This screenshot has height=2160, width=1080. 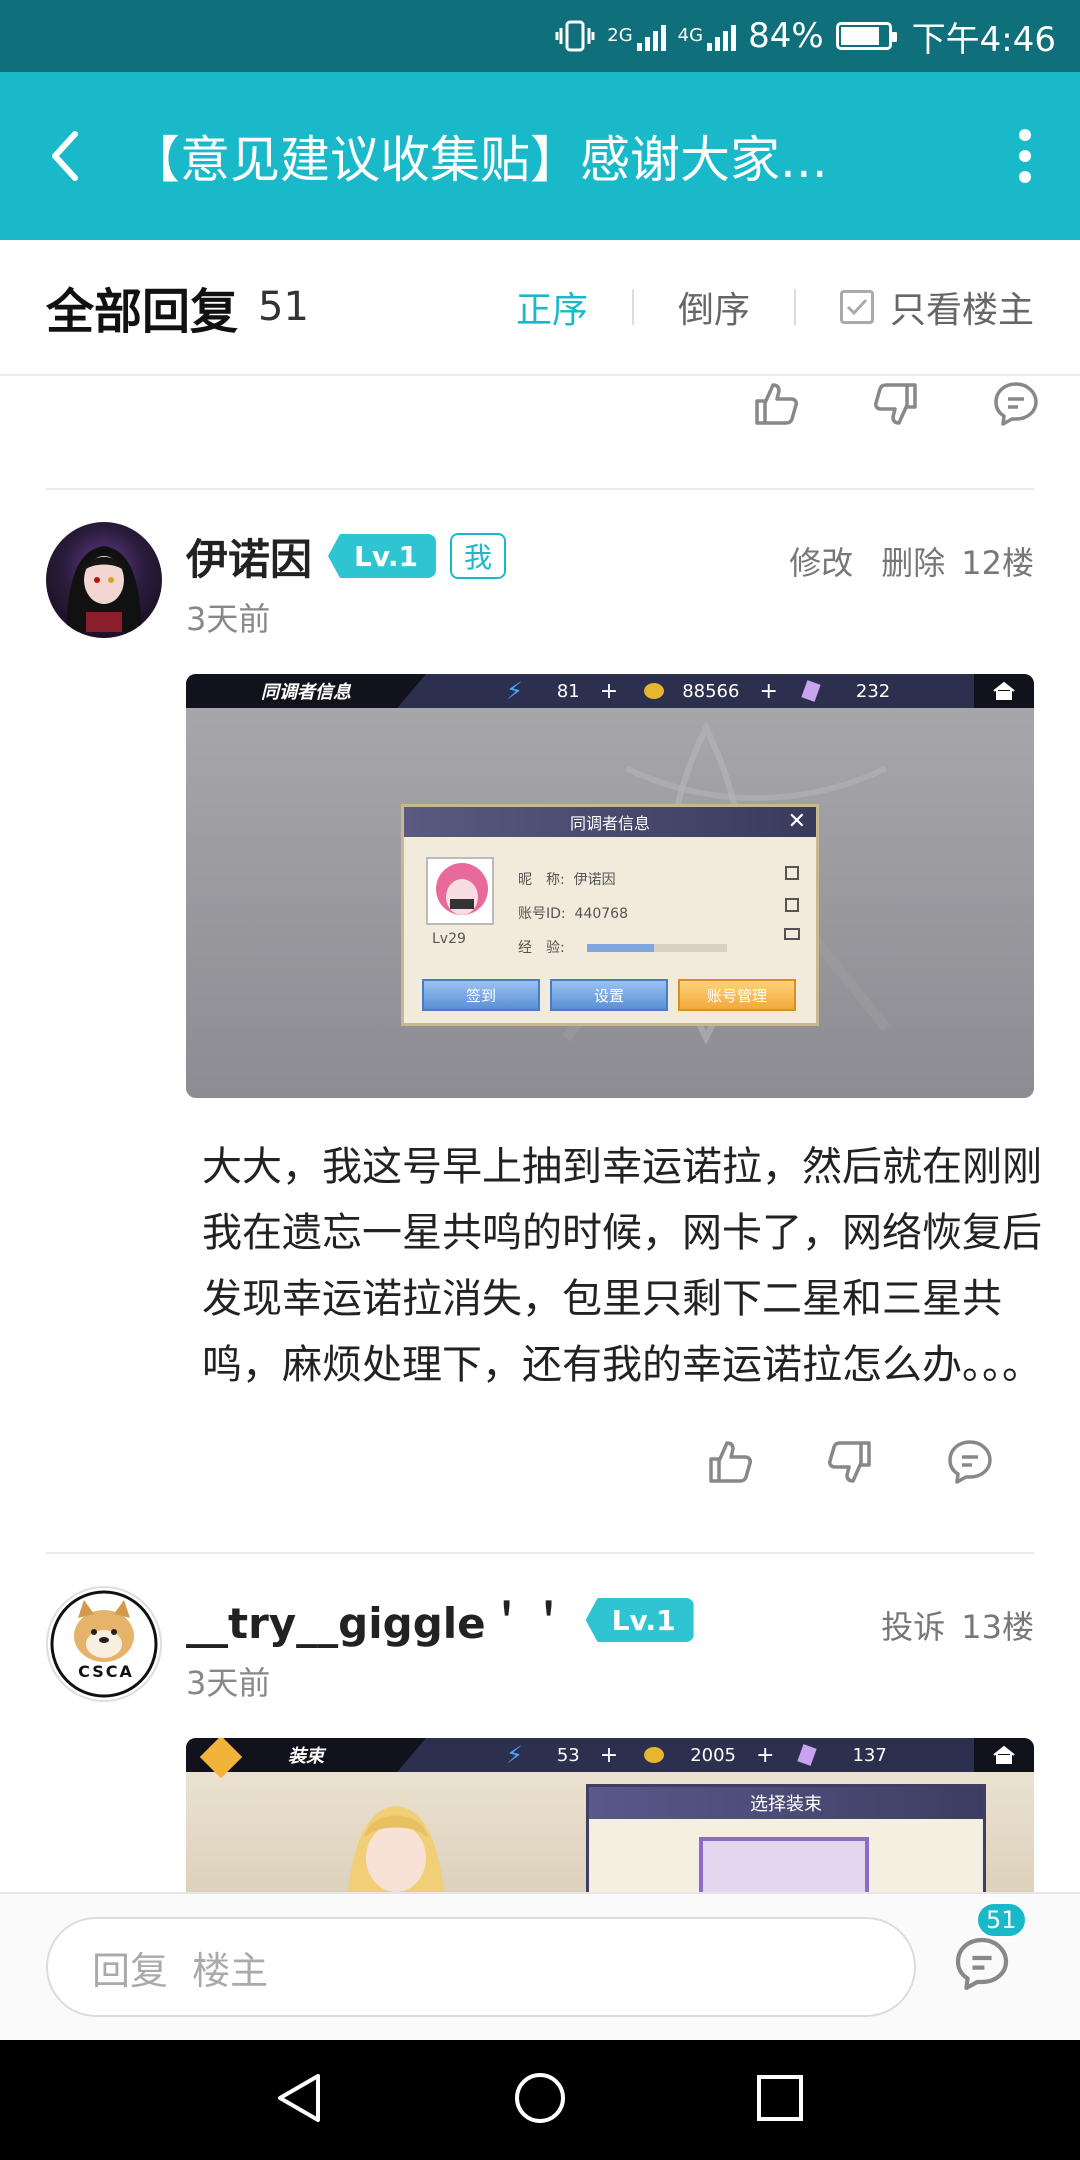 I want to click on battery-percent: 84%, so click(x=786, y=36).